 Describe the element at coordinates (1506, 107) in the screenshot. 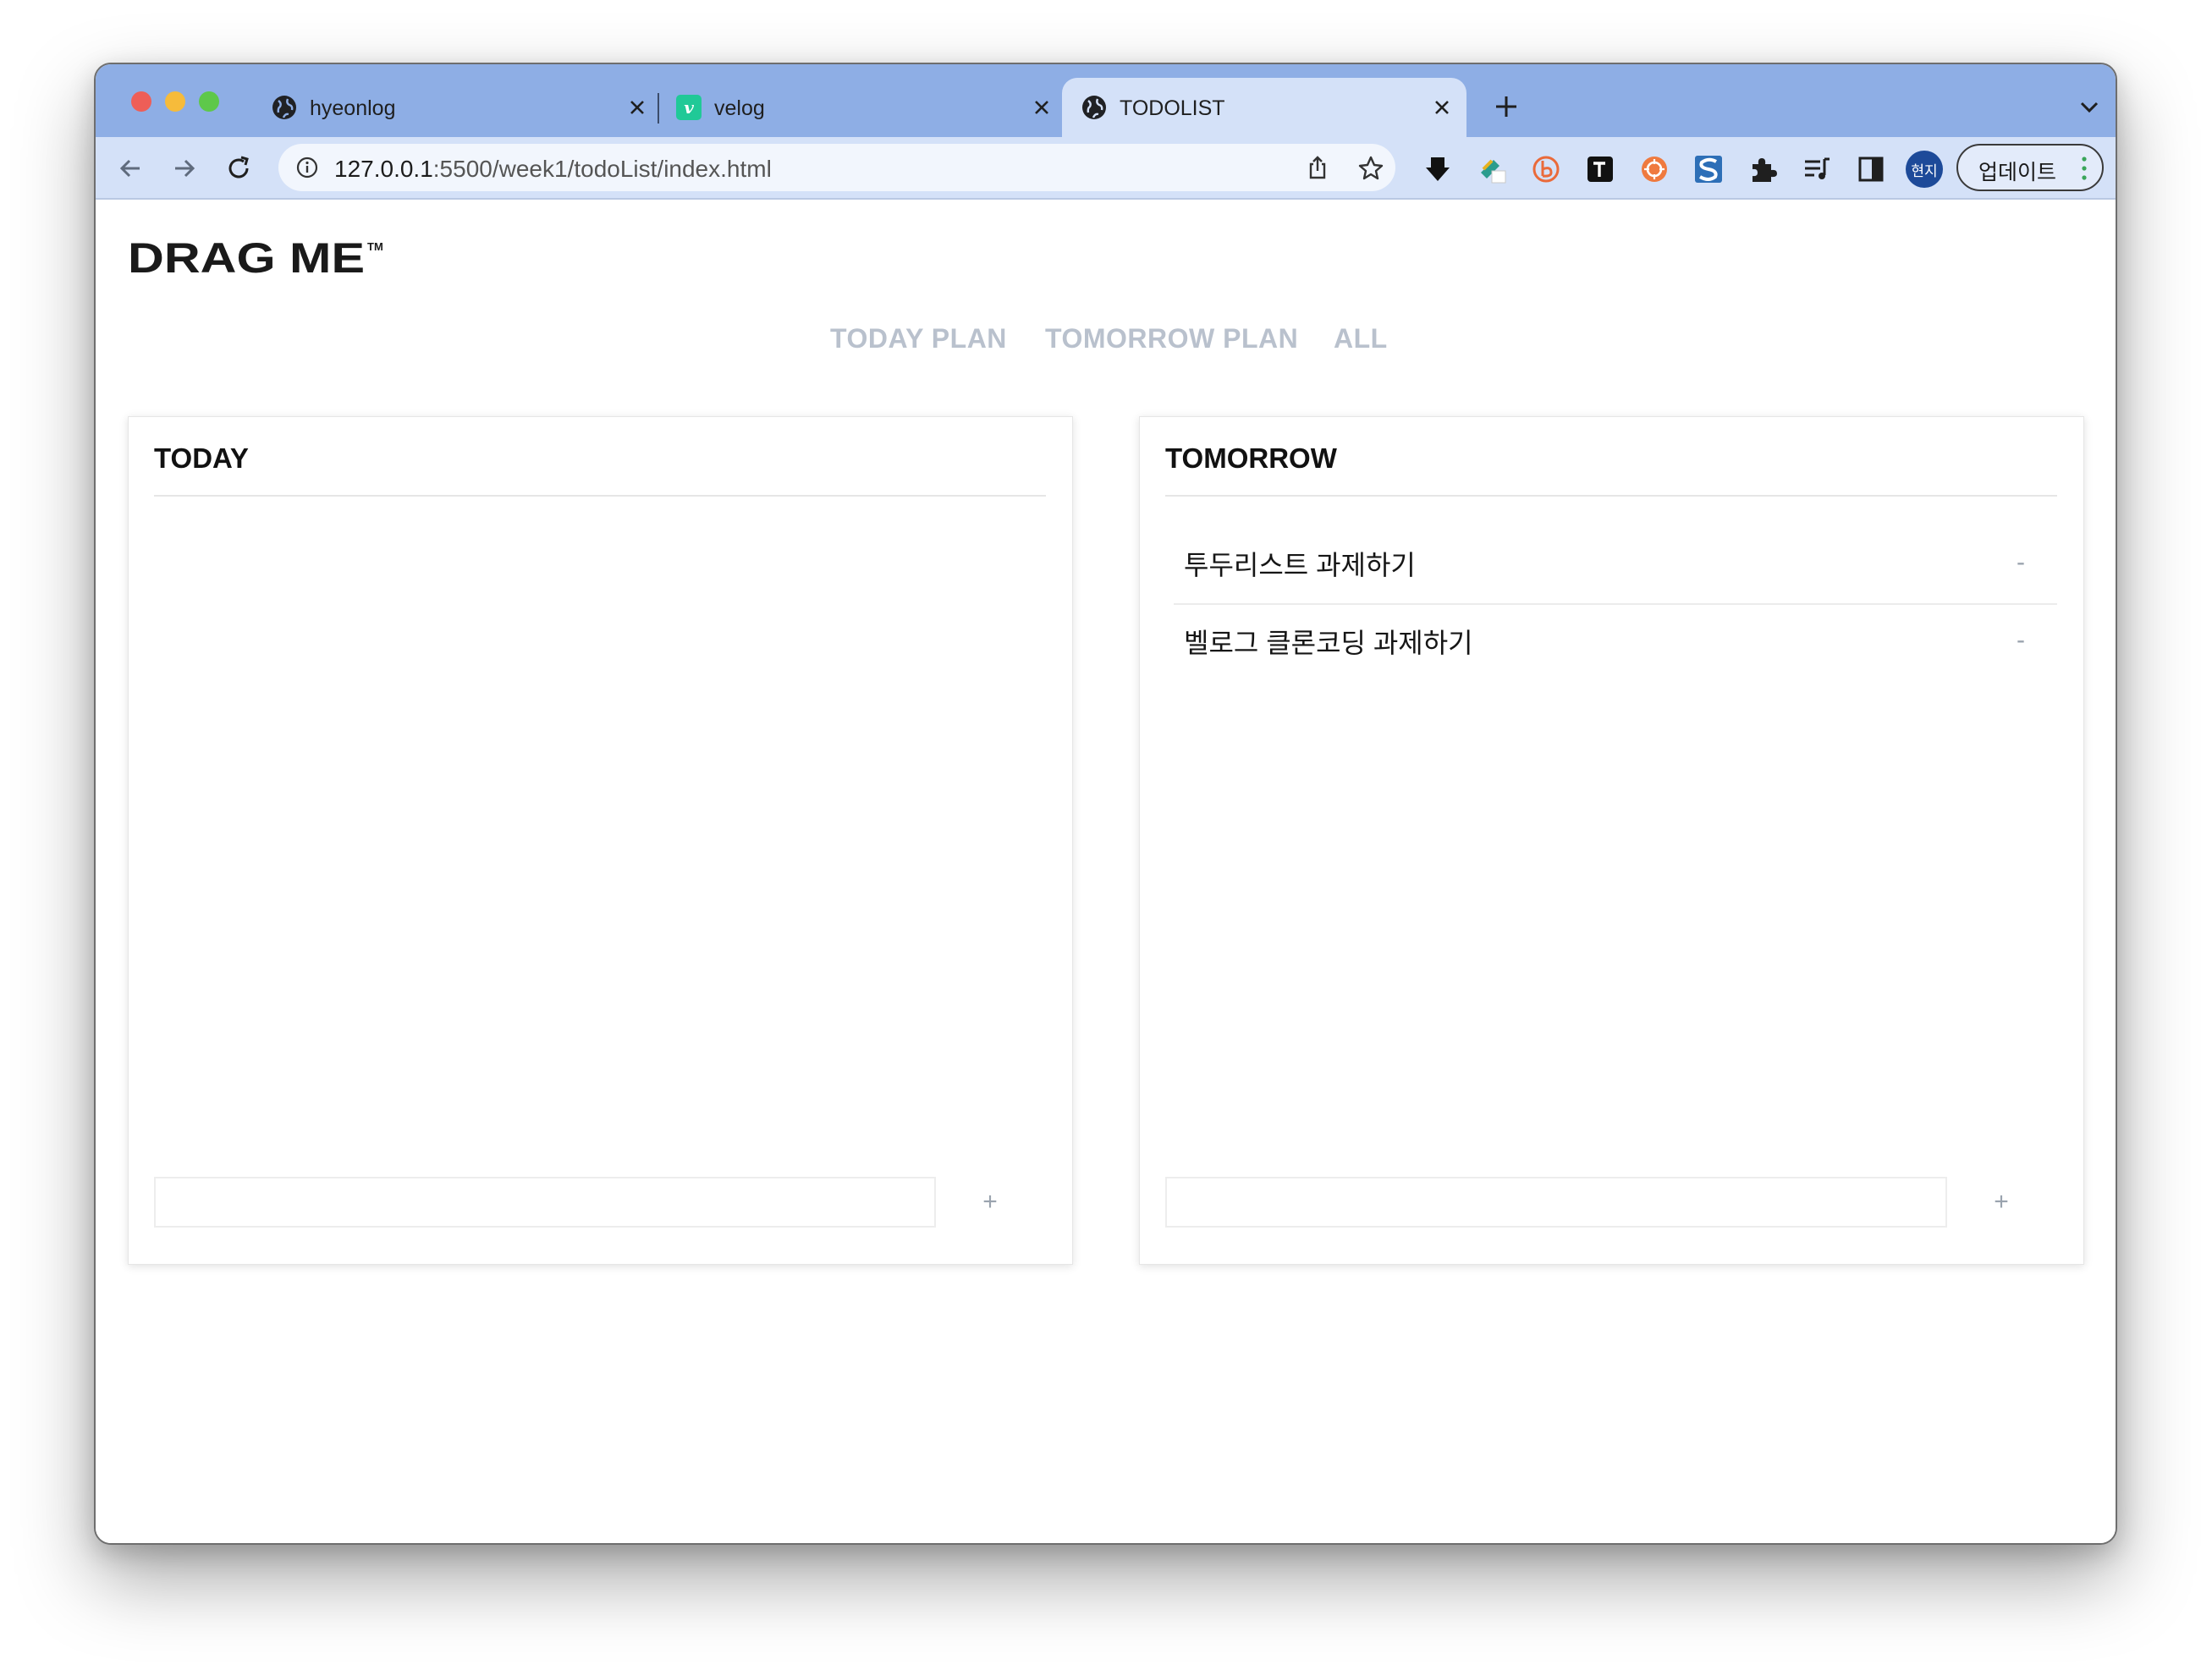

I see `new-tab-icon` at that location.